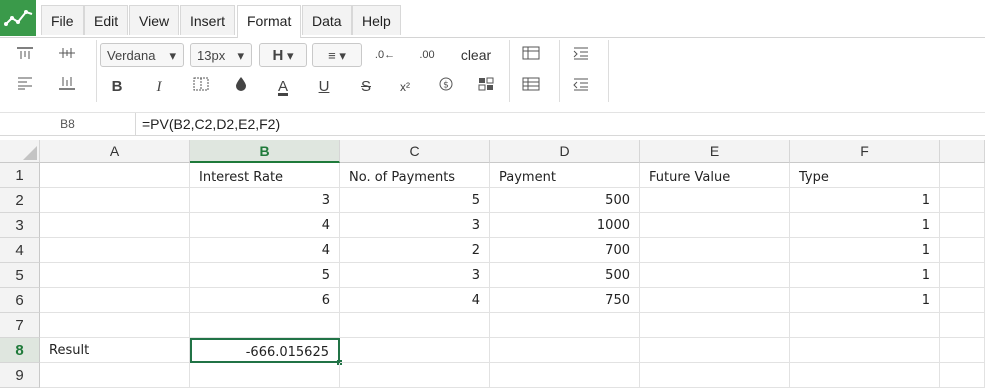 This screenshot has width=985, height=388. I want to click on cell-a3, so click(115, 225).